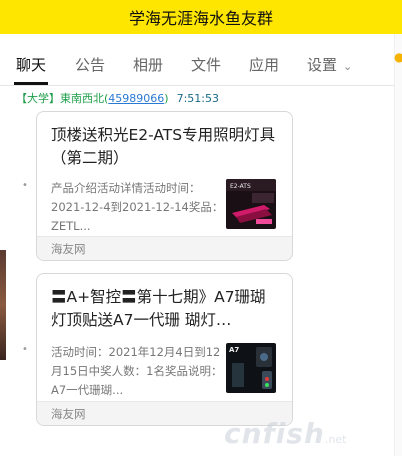  Describe the element at coordinates (264, 64) in the screenshot. I see `tab-apps: 应用` at that location.